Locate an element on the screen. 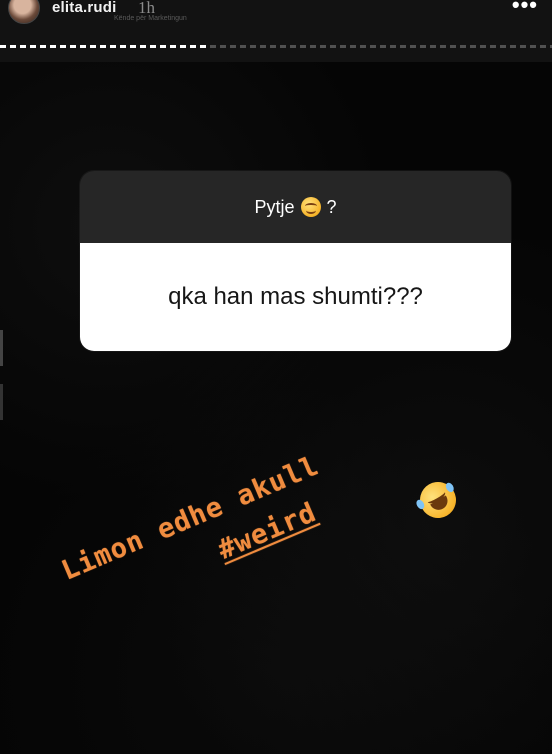  story-header: elita.rudi 1h Kënde për Marketingun ••• is located at coordinates (276, 31).